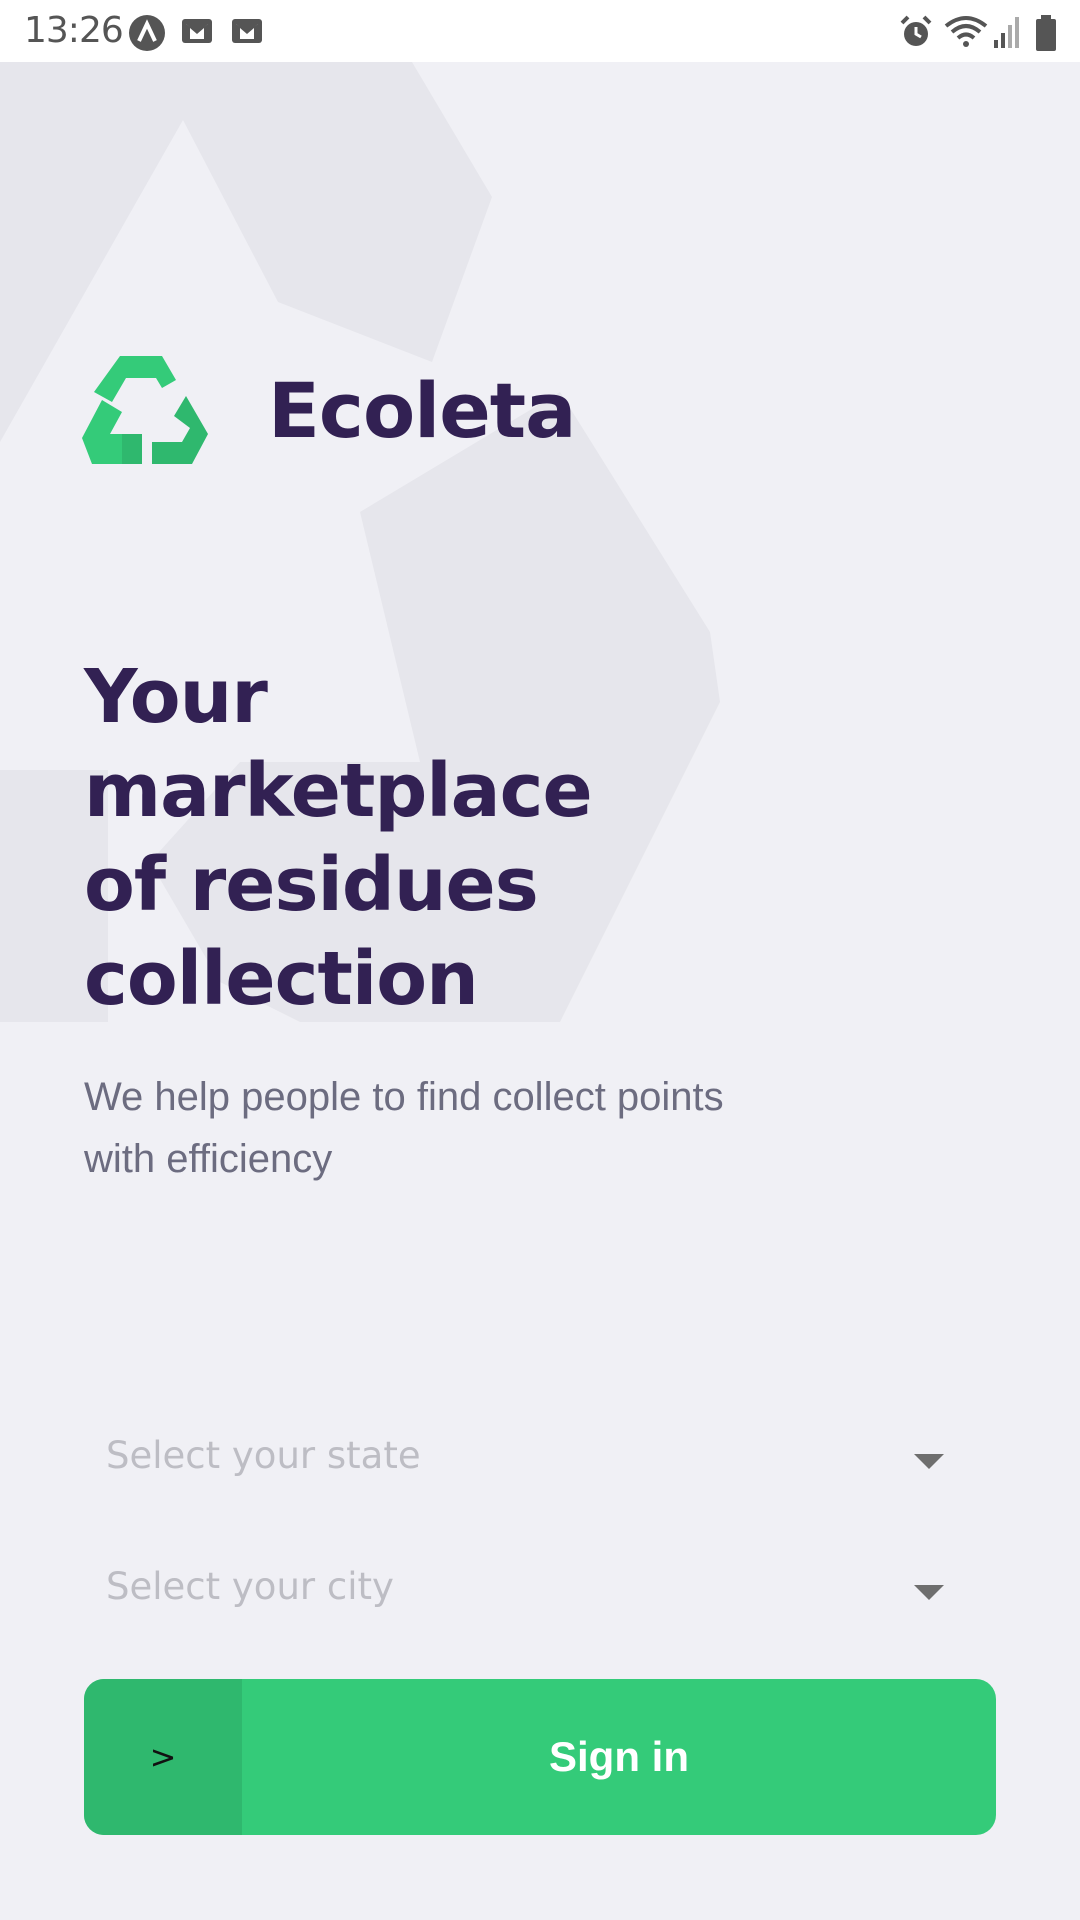 This screenshot has height=1920, width=1080. I want to click on wifi-icon, so click(966, 31).